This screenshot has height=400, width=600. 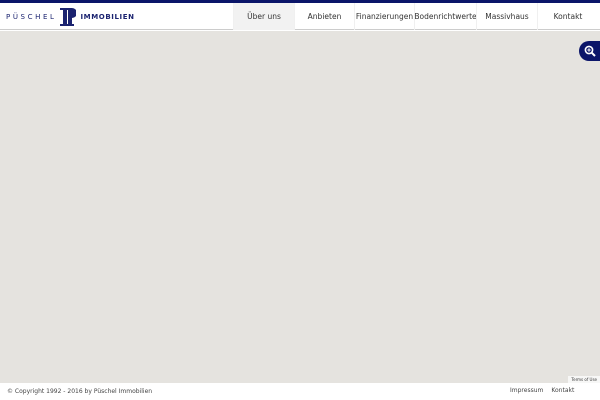 What do you see at coordinates (107, 17) in the screenshot?
I see `logo-word-2: IMMOBILIEN` at bounding box center [107, 17].